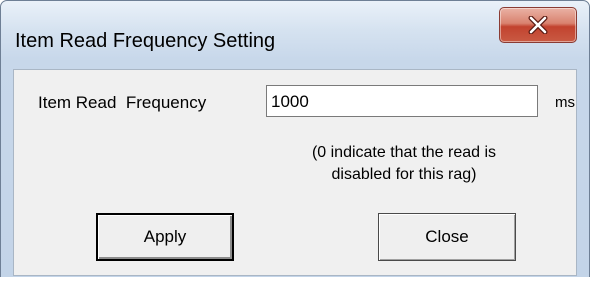 This screenshot has width=590, height=293. I want to click on hint-line-1: (0 indicate that the read is, so click(404, 152).